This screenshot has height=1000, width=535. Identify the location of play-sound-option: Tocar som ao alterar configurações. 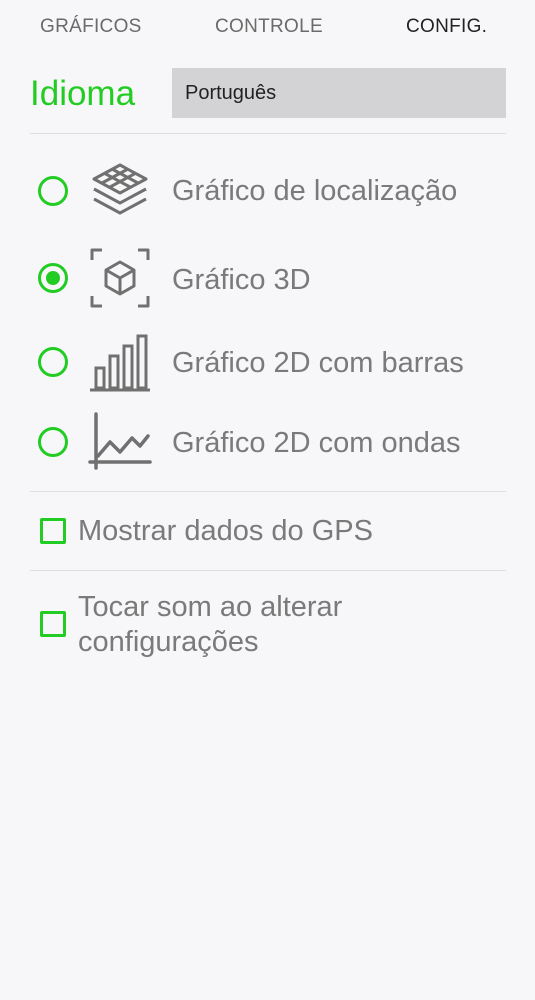
(267, 626).